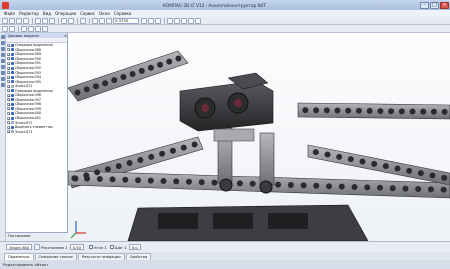 Image resolution: width=450 pixels, height=269 pixels. I want to click on filters-icon, so click(3, 73).